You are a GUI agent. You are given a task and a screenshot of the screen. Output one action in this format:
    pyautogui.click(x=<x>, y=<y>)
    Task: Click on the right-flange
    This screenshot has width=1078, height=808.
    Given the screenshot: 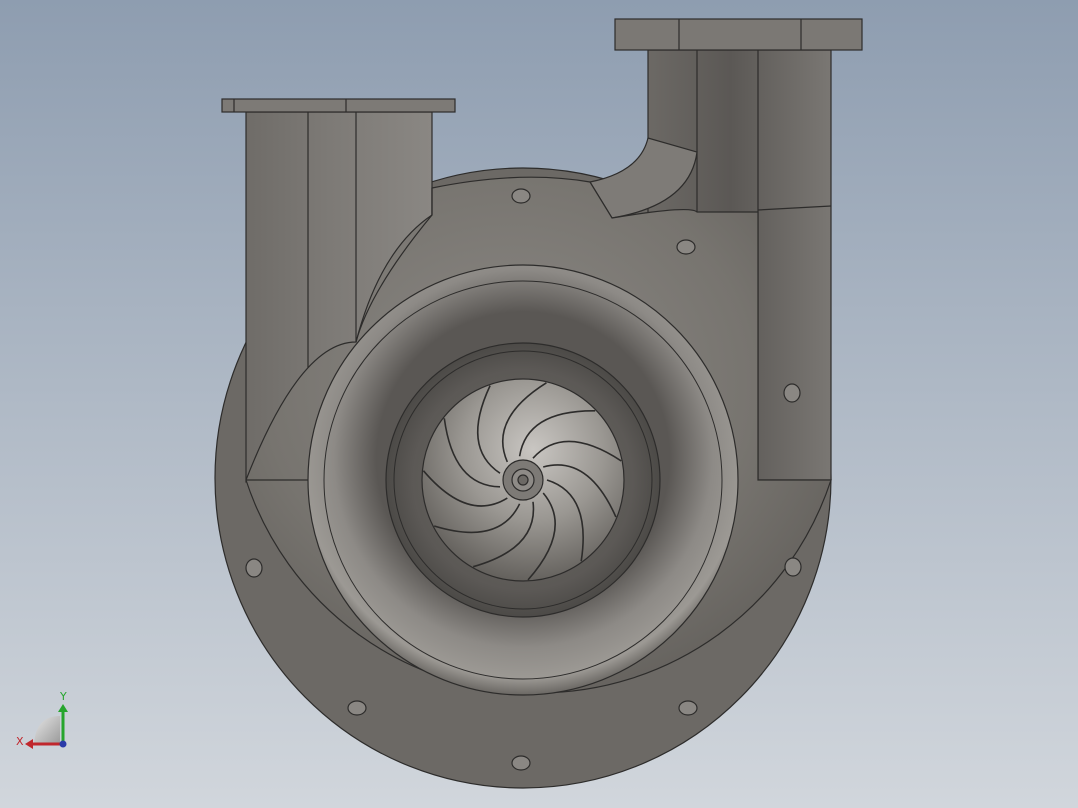 What is the action you would take?
    pyautogui.click(x=738, y=34)
    